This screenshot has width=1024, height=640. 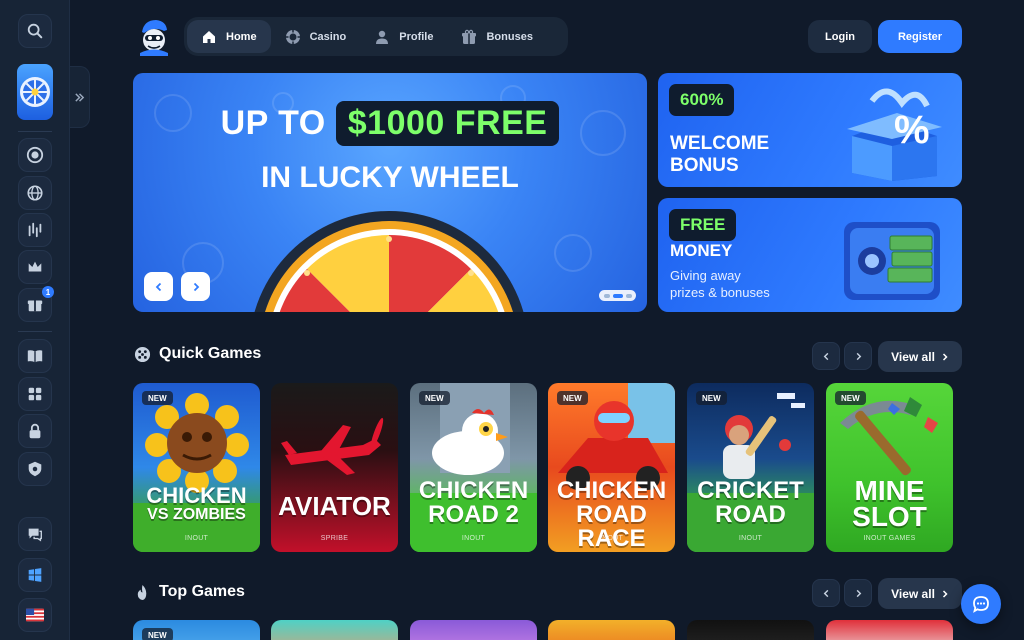 I want to click on us-flag-icon, so click(x=35, y=615).